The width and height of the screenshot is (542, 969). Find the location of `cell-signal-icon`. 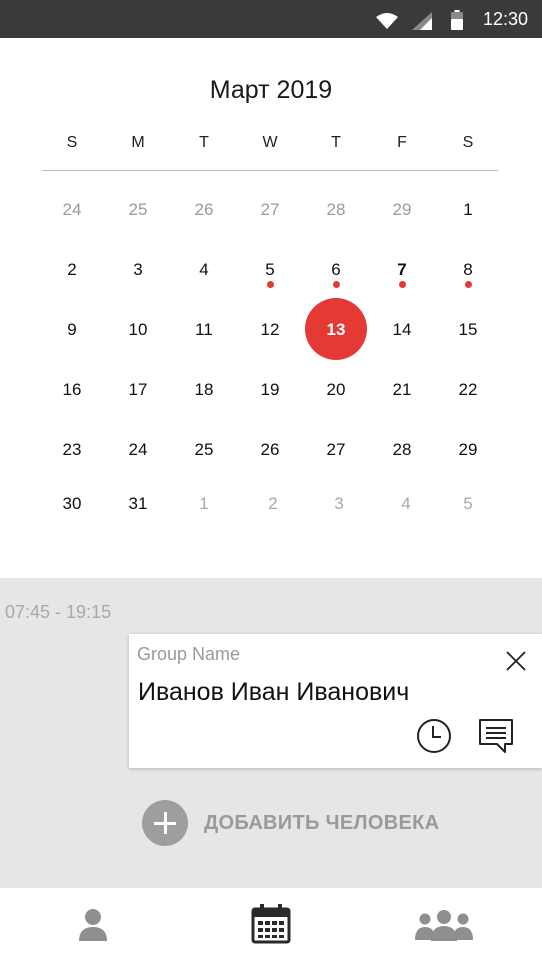

cell-signal-icon is located at coordinates (422, 23).